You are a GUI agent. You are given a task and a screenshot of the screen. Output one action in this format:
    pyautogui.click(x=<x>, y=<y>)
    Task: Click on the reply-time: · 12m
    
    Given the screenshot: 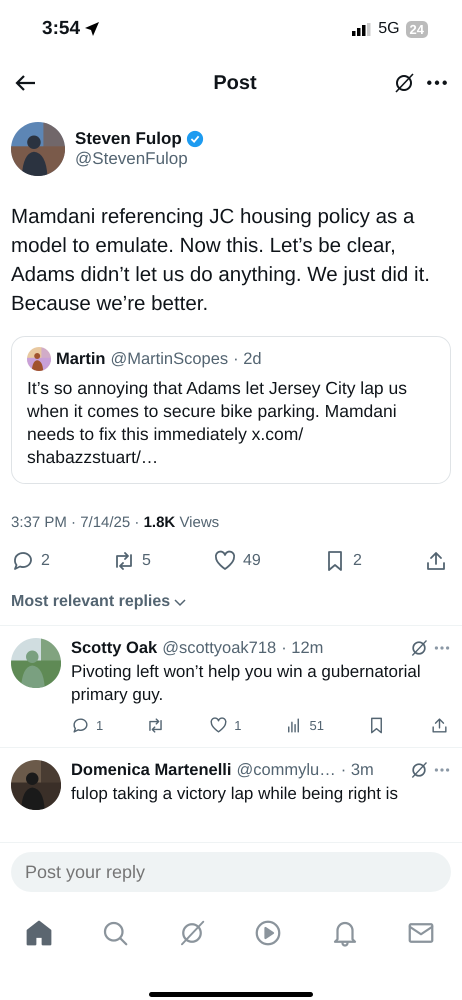 What is the action you would take?
    pyautogui.click(x=302, y=648)
    